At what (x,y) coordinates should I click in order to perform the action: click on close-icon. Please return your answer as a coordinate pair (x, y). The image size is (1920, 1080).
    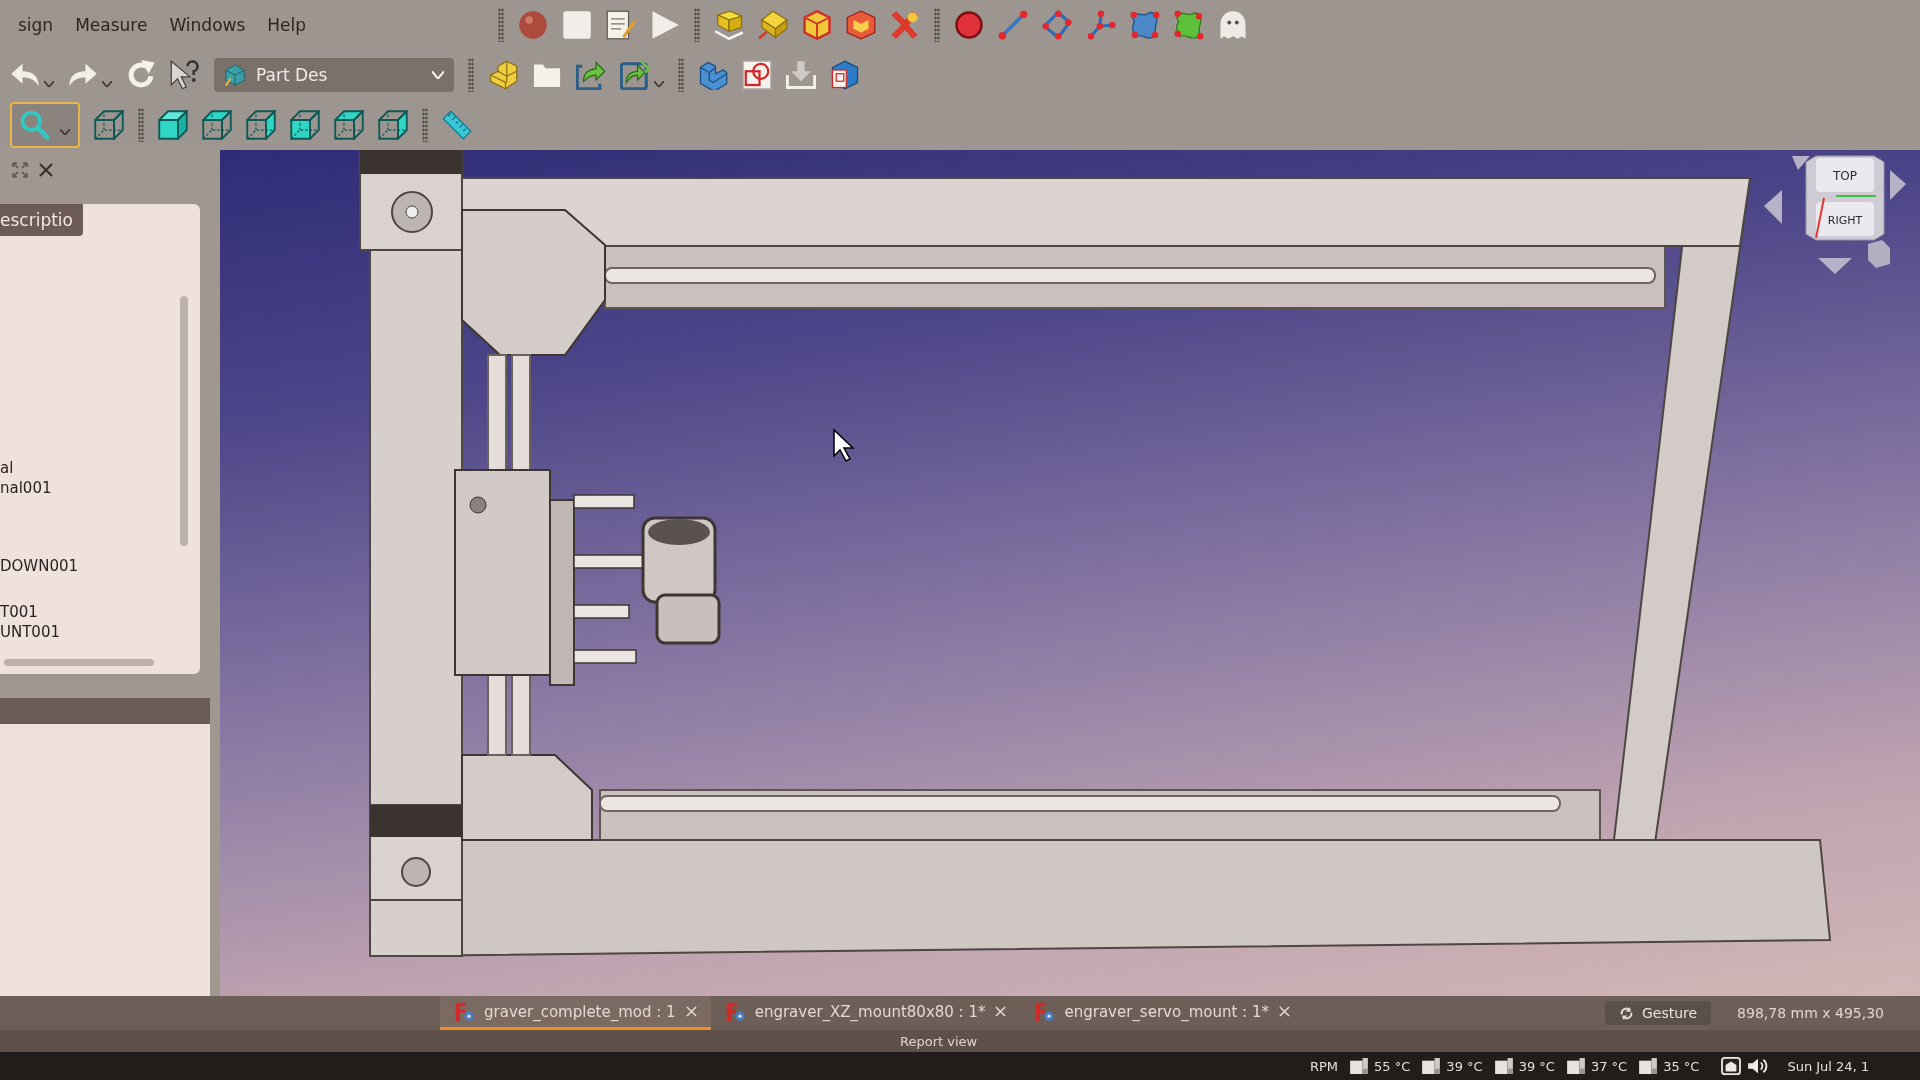
    Looking at the image, I should click on (46, 170).